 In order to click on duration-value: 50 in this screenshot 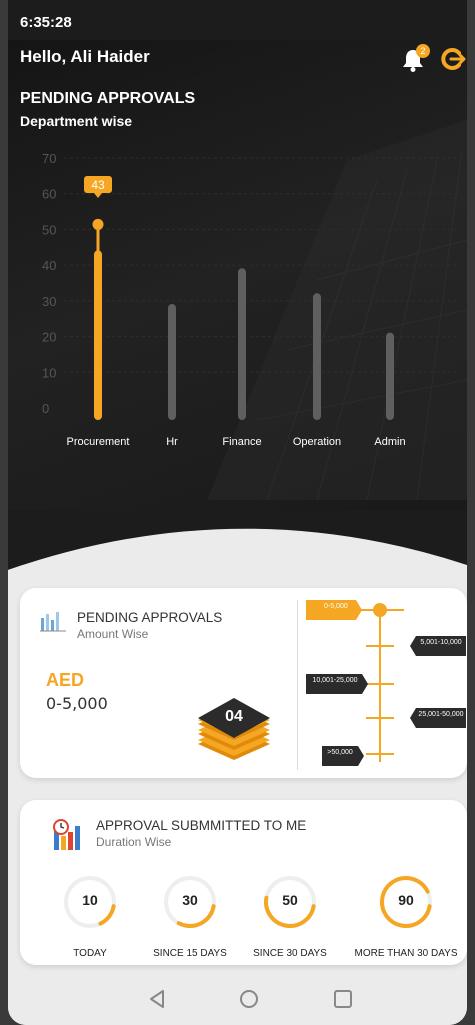, I will do `click(290, 900)`.